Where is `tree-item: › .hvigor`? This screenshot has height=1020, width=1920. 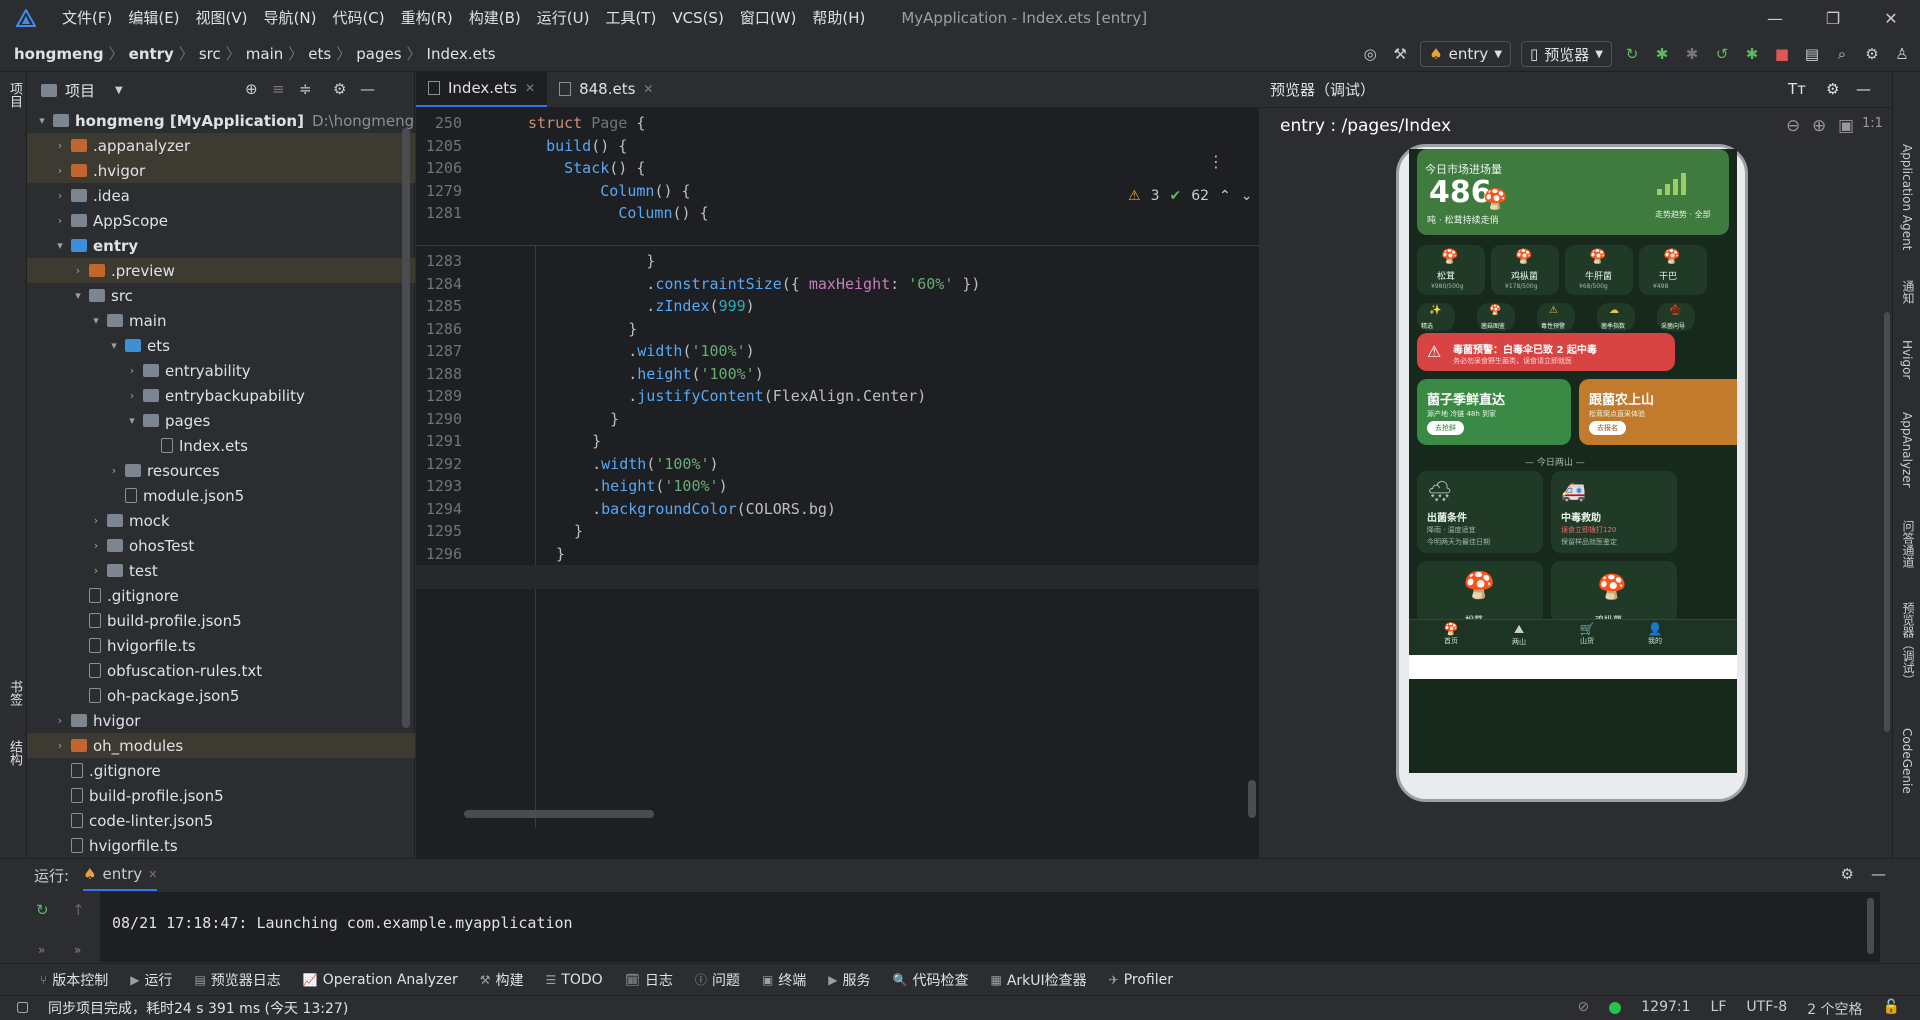
tree-item: › .hvigor is located at coordinates (221, 170).